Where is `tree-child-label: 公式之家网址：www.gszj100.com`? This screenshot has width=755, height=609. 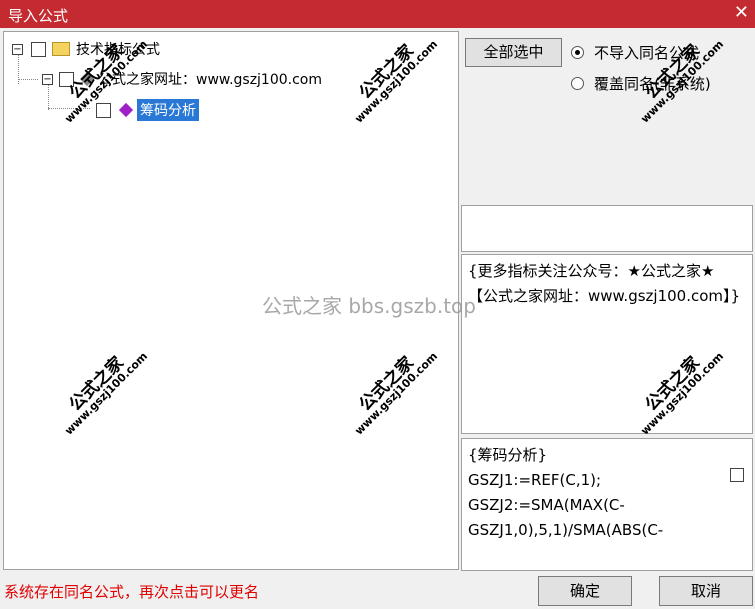
tree-child-label: 公式之家网址：www.gszj100.com is located at coordinates (210, 80).